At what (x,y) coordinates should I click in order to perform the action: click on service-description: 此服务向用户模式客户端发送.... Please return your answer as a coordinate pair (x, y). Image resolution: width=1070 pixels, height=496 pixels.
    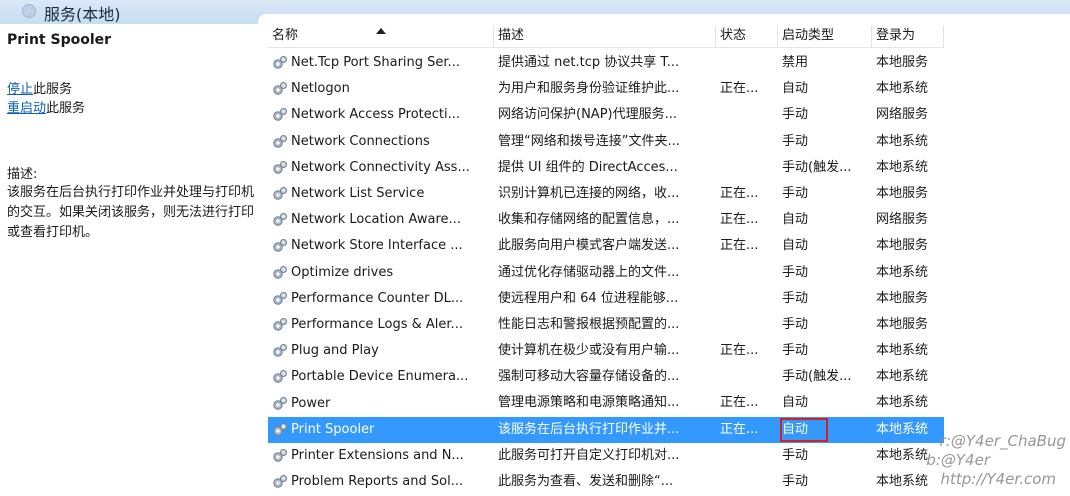
    Looking at the image, I should click on (589, 246).